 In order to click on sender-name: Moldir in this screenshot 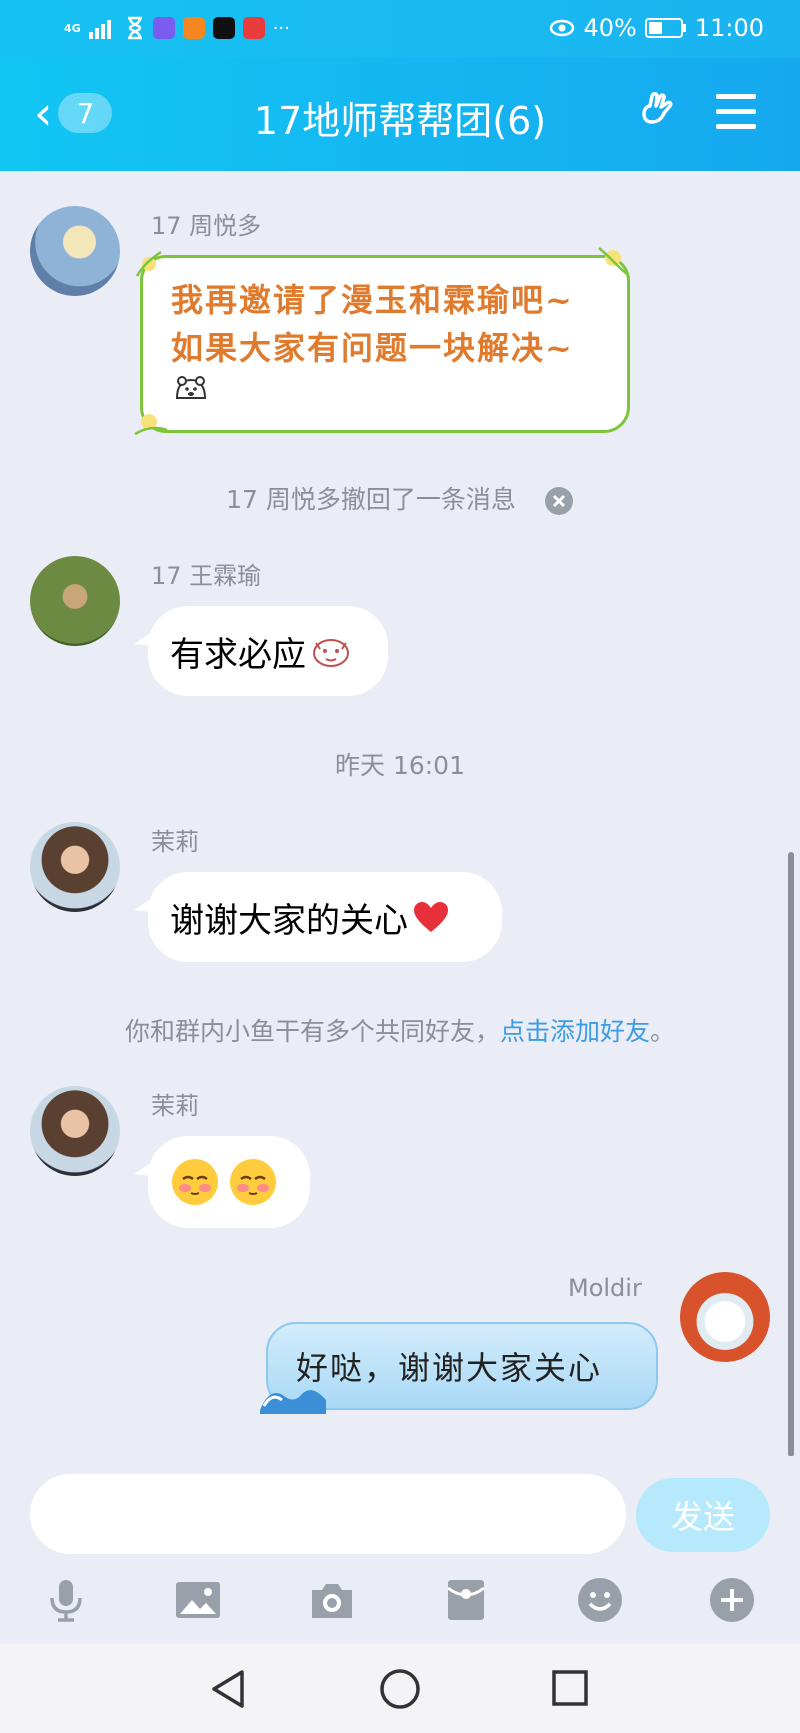, I will do `click(605, 1288)`.